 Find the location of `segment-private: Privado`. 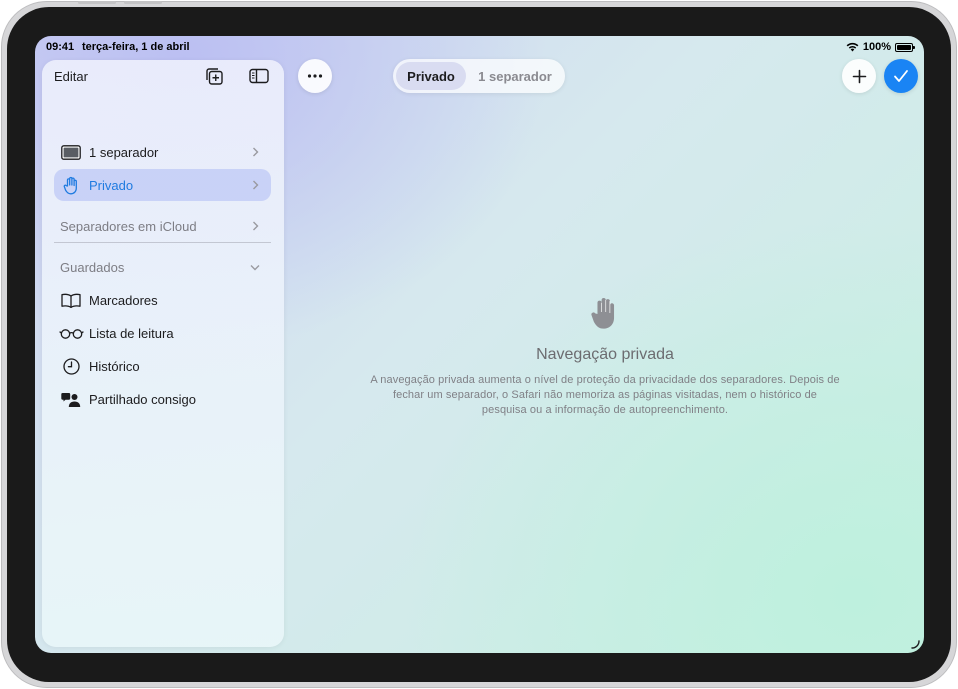

segment-private: Privado is located at coordinates (431, 76).